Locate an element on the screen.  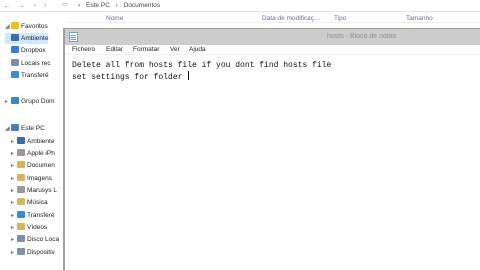
nav-tree-item: ▸ Vídeos is located at coordinates (29, 227).